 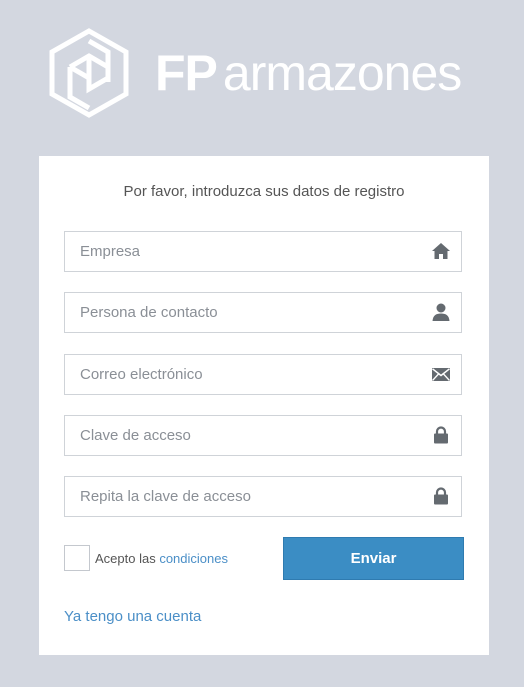 What do you see at coordinates (342, 73) in the screenshot?
I see `brand-name: armazones` at bounding box center [342, 73].